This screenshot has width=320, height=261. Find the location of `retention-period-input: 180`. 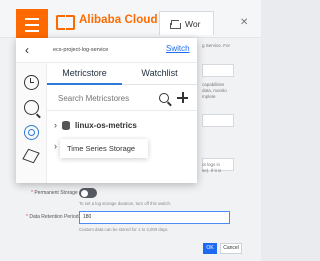

retention-period-input: 180 is located at coordinates (154, 217).